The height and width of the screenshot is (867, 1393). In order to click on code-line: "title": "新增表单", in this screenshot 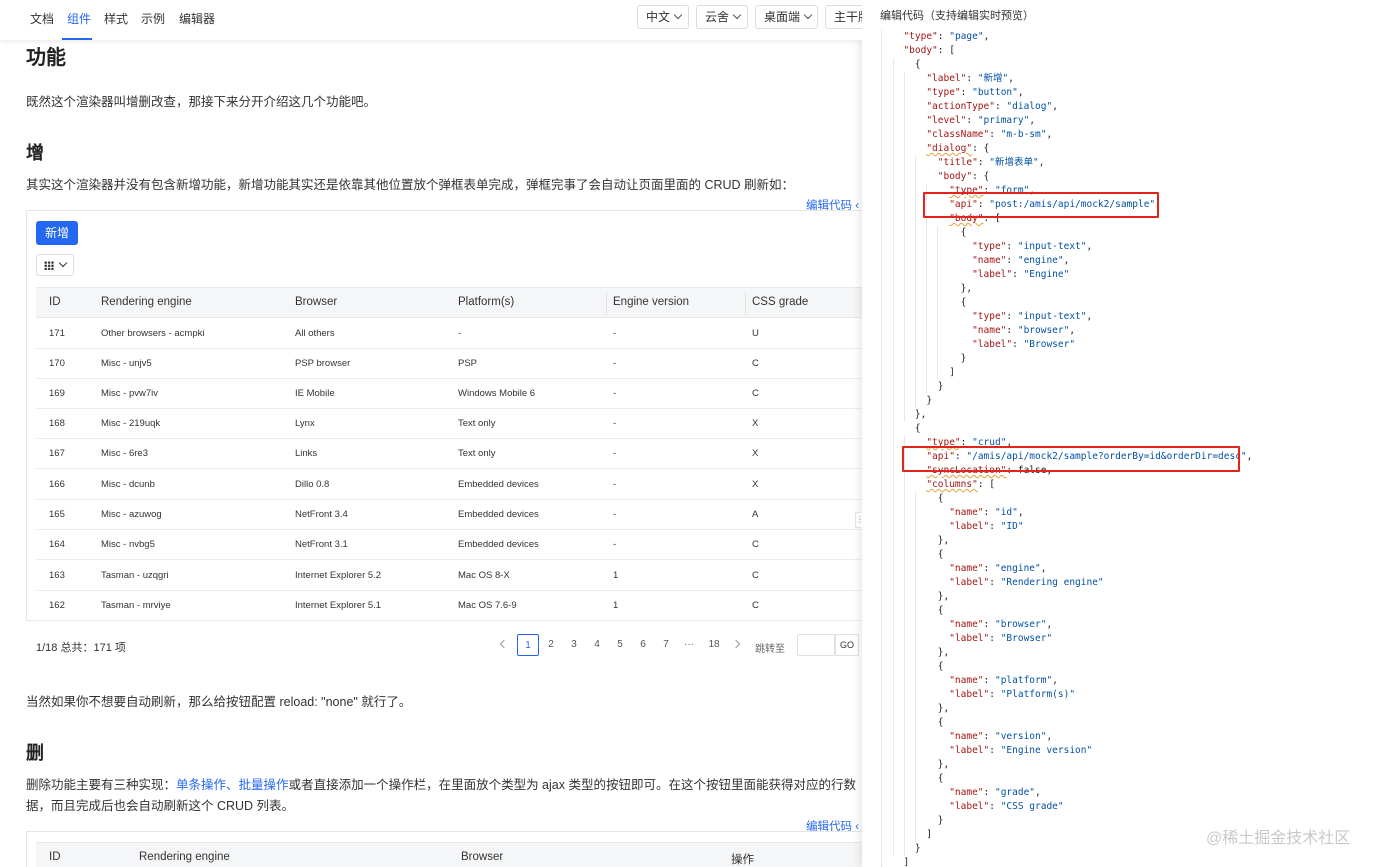, I will do `click(991, 162)`.